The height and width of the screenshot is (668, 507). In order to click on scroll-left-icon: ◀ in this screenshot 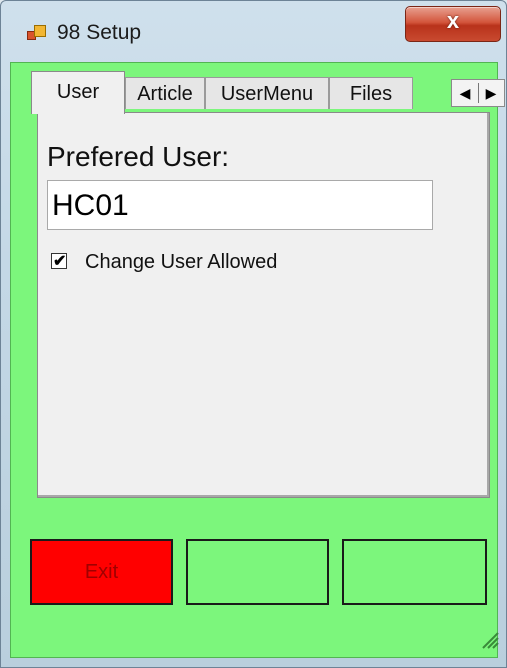, I will do `click(465, 93)`.